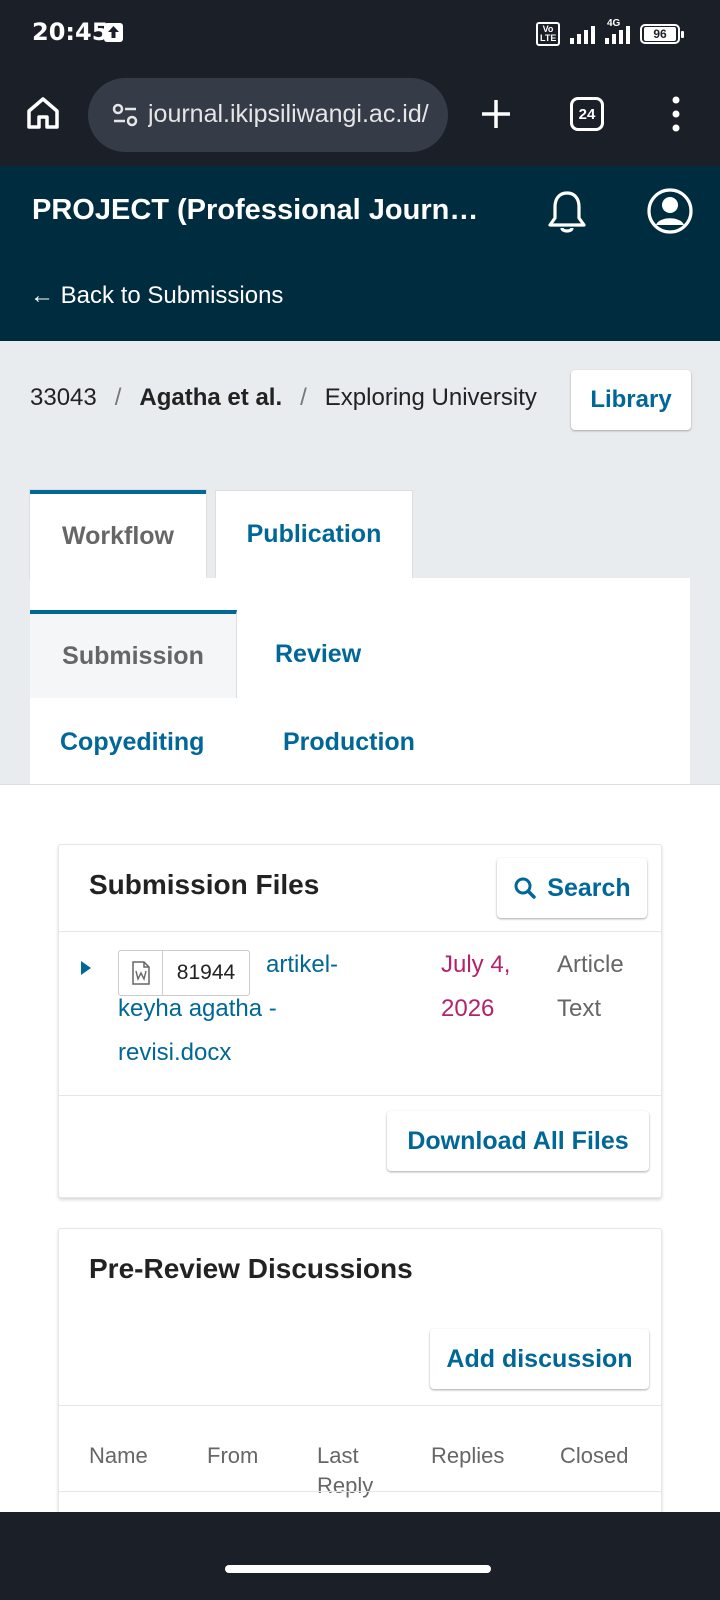 The height and width of the screenshot is (1600, 720). I want to click on file-date: July 4, 2026, so click(476, 986).